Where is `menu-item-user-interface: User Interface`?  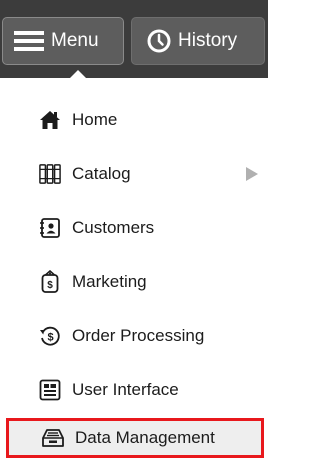 menu-item-user-interface: User Interface is located at coordinates (134, 390).